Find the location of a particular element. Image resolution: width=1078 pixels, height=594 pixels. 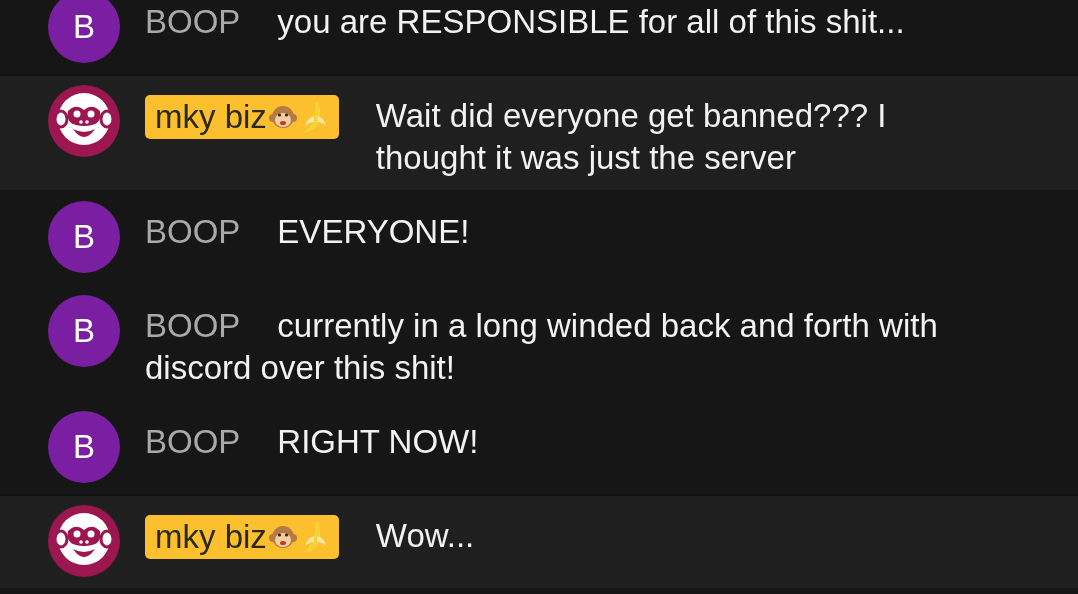

message-text: Wait did everyone get banned??? I thought it was just the server is located at coordinates (631, 137).